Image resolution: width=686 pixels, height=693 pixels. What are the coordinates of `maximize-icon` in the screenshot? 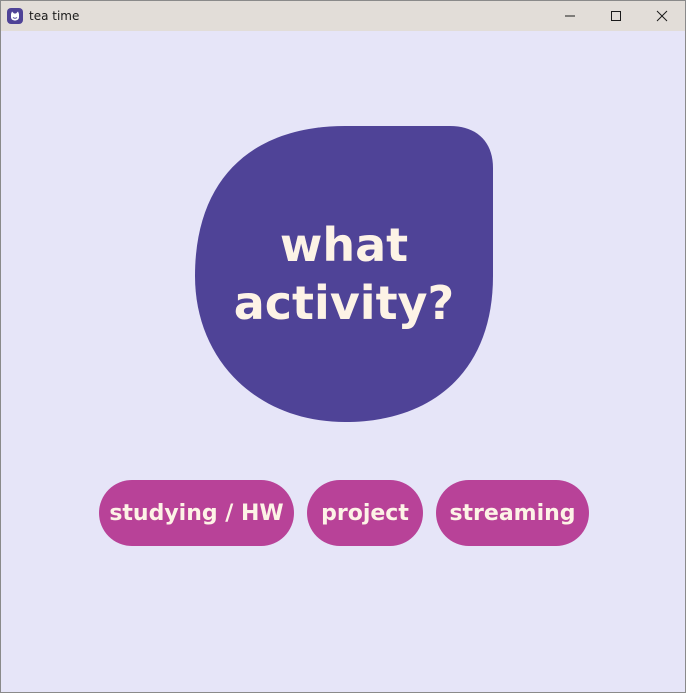 It's located at (616, 16).